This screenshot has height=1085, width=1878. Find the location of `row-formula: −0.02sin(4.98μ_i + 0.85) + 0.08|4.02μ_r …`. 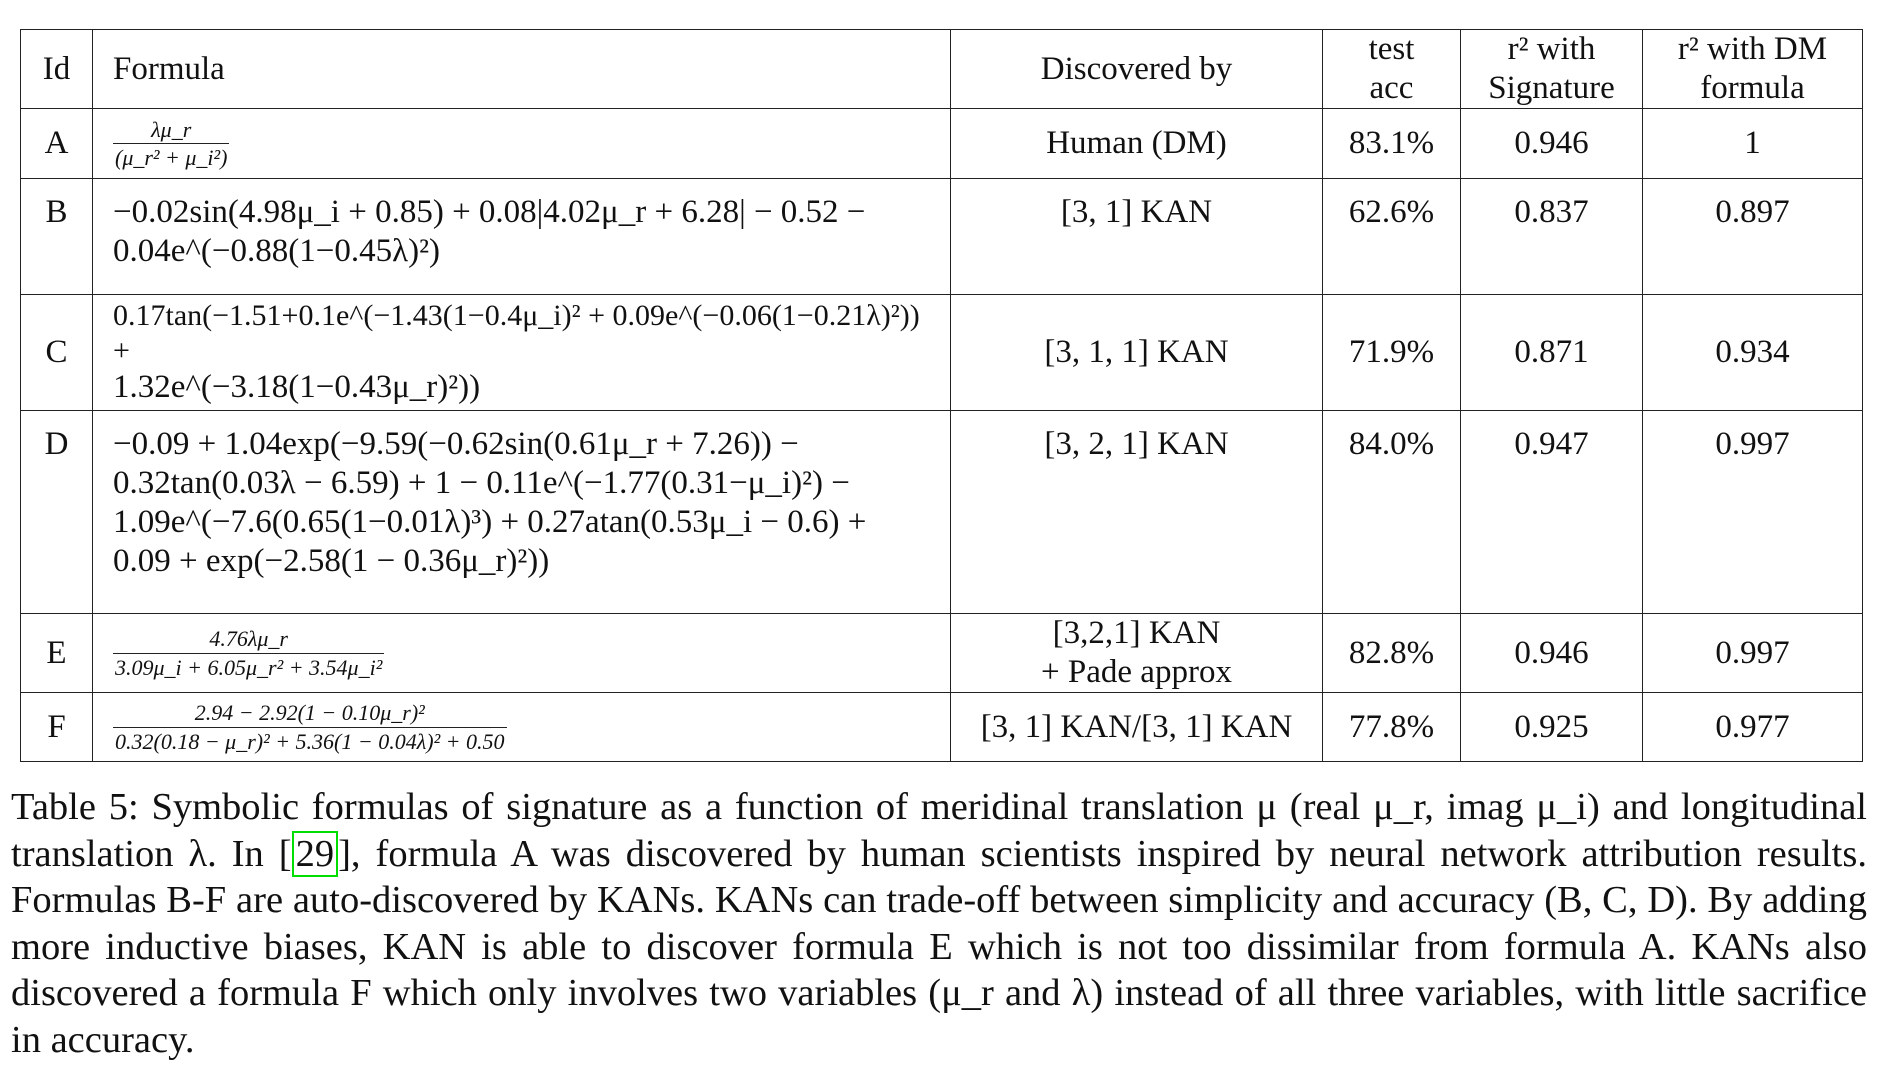

row-formula: −0.02sin(4.98μ_i + 0.85) + 0.08|4.02μ_r … is located at coordinates (521, 236).